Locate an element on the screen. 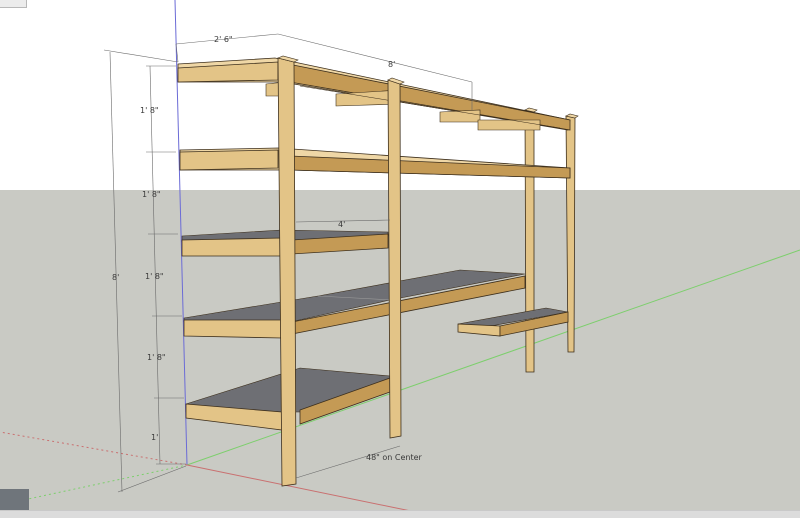  length-dimension-label: 8' is located at coordinates (391, 64).